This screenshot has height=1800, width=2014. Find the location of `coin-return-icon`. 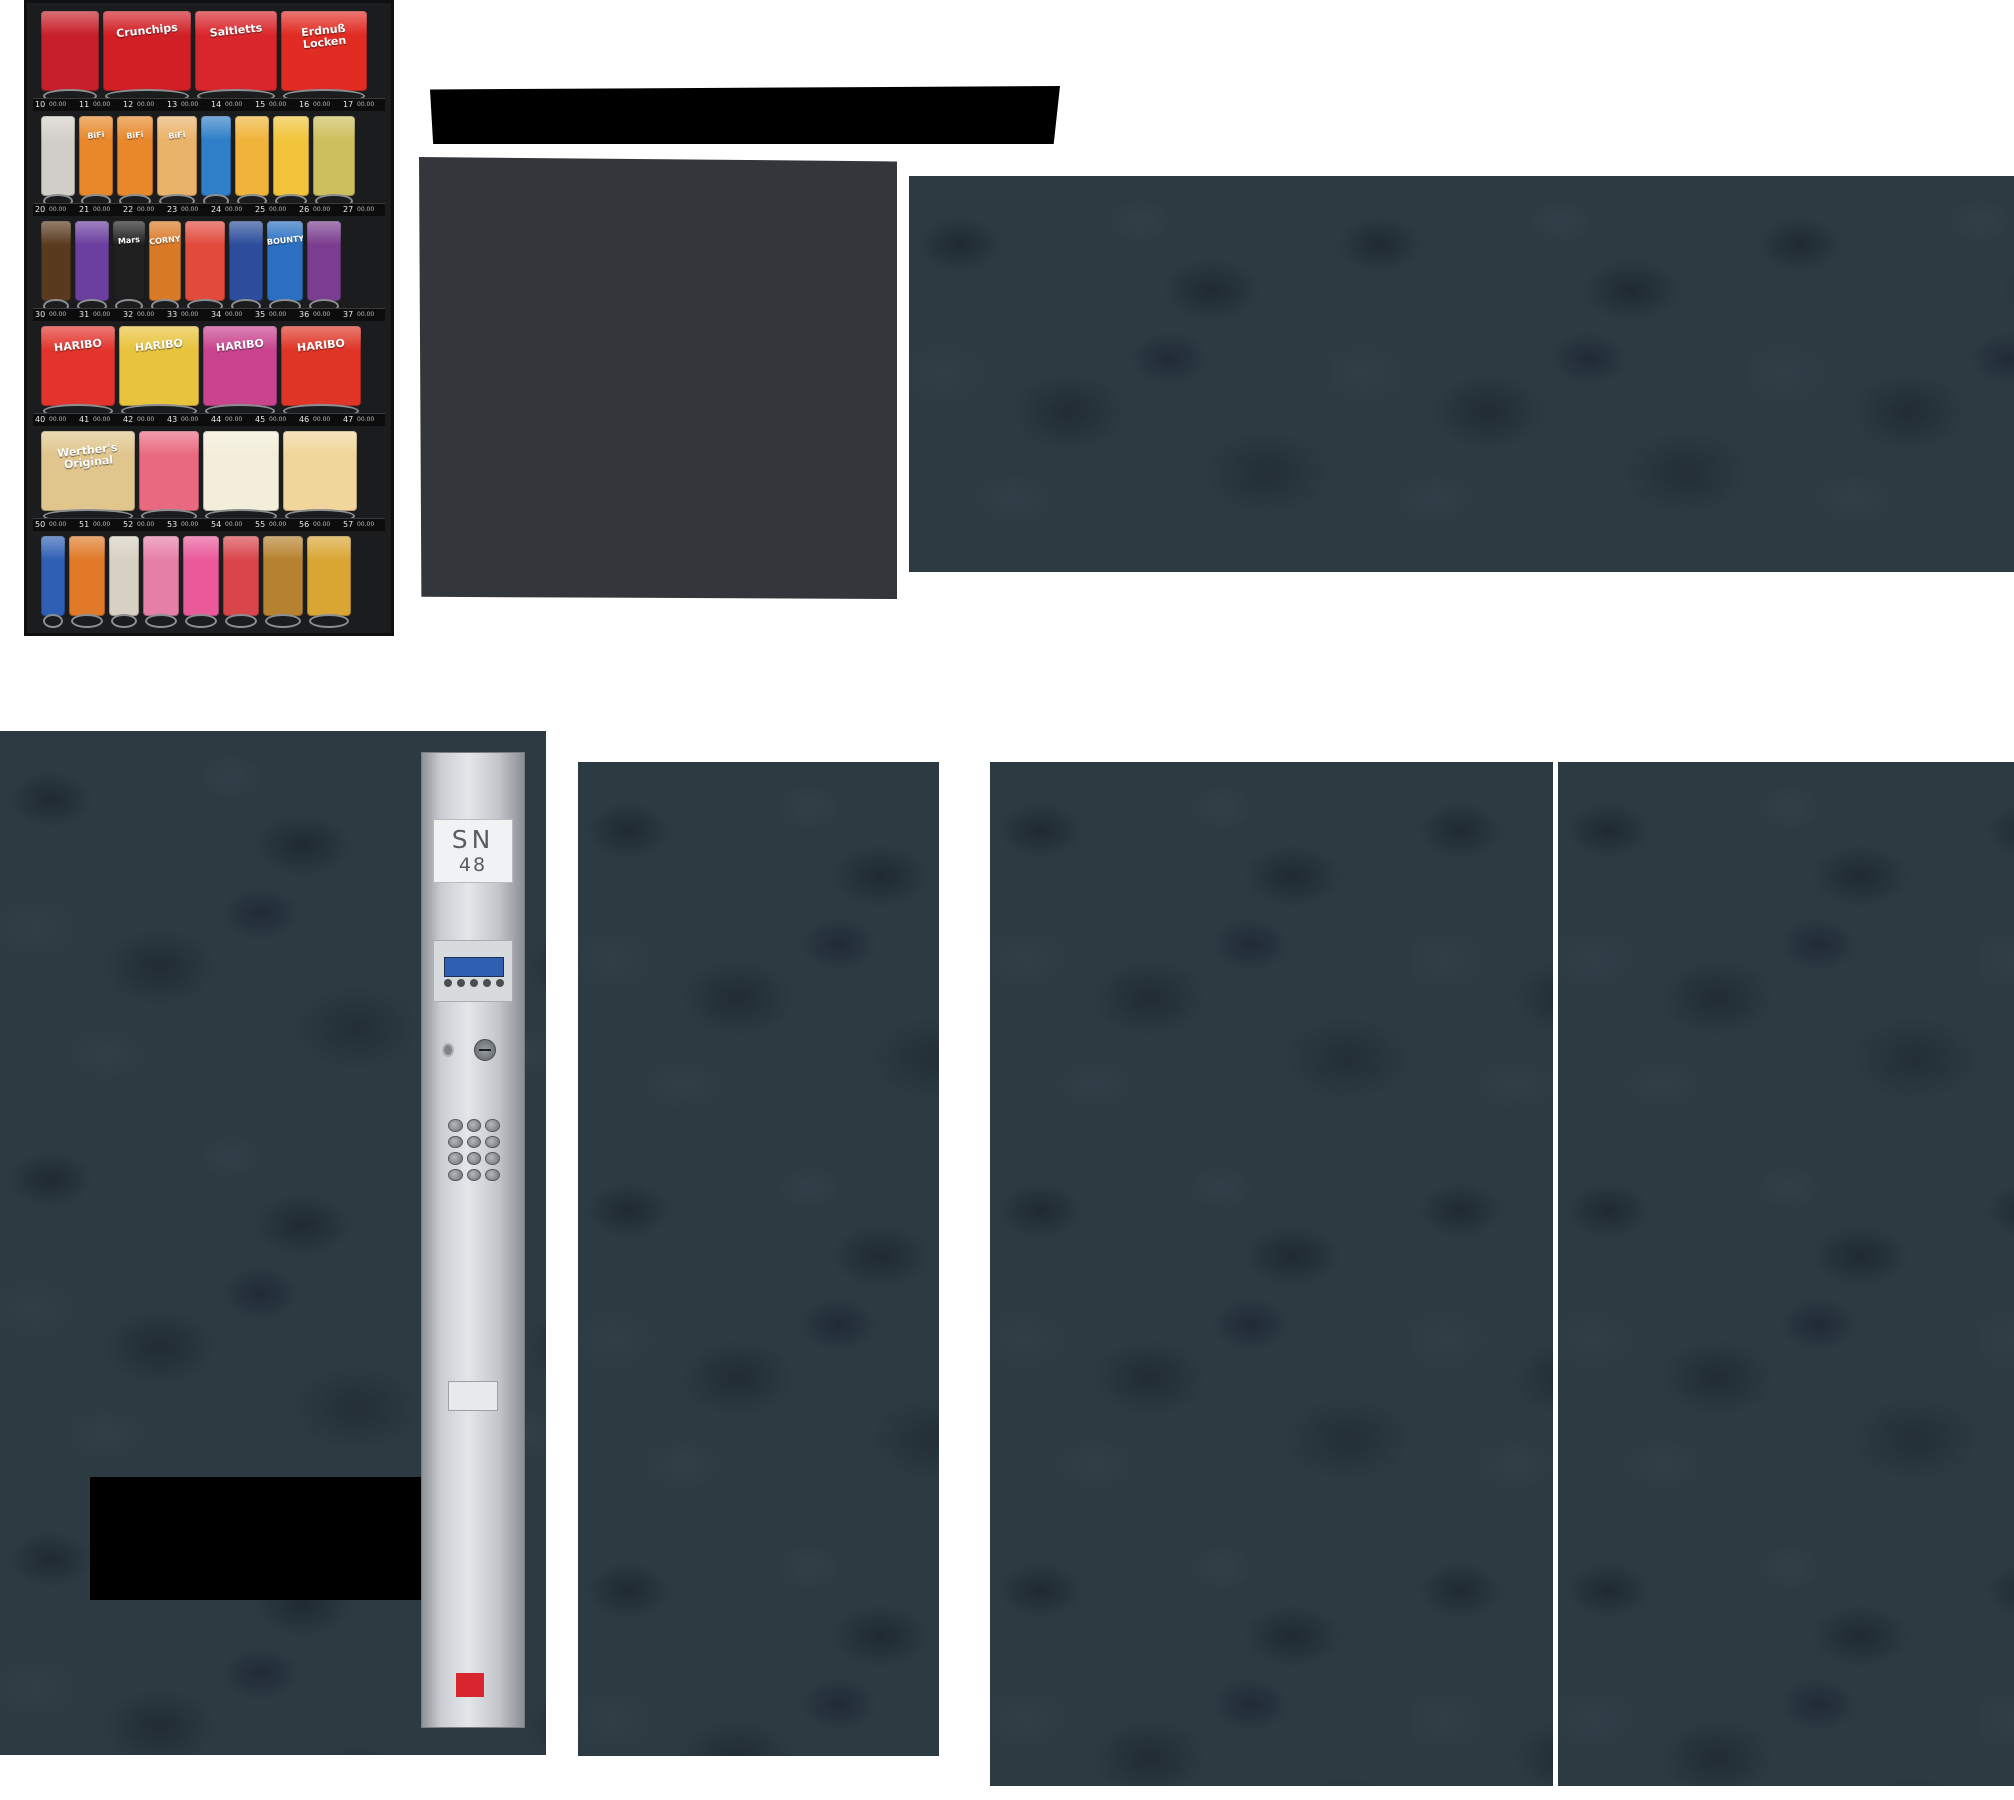

coin-return-icon is located at coordinates (448, 1050).